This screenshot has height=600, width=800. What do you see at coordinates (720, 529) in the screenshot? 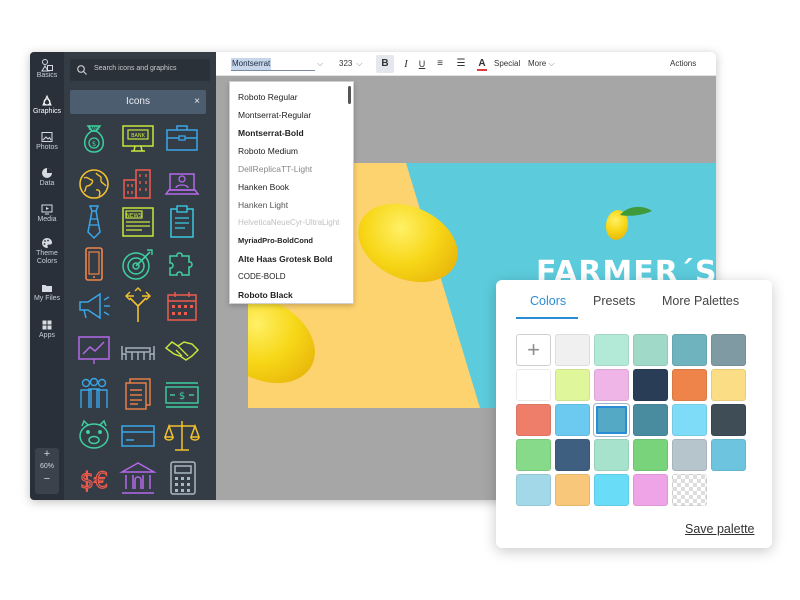
I see `save-palette-link: Save palette` at bounding box center [720, 529].